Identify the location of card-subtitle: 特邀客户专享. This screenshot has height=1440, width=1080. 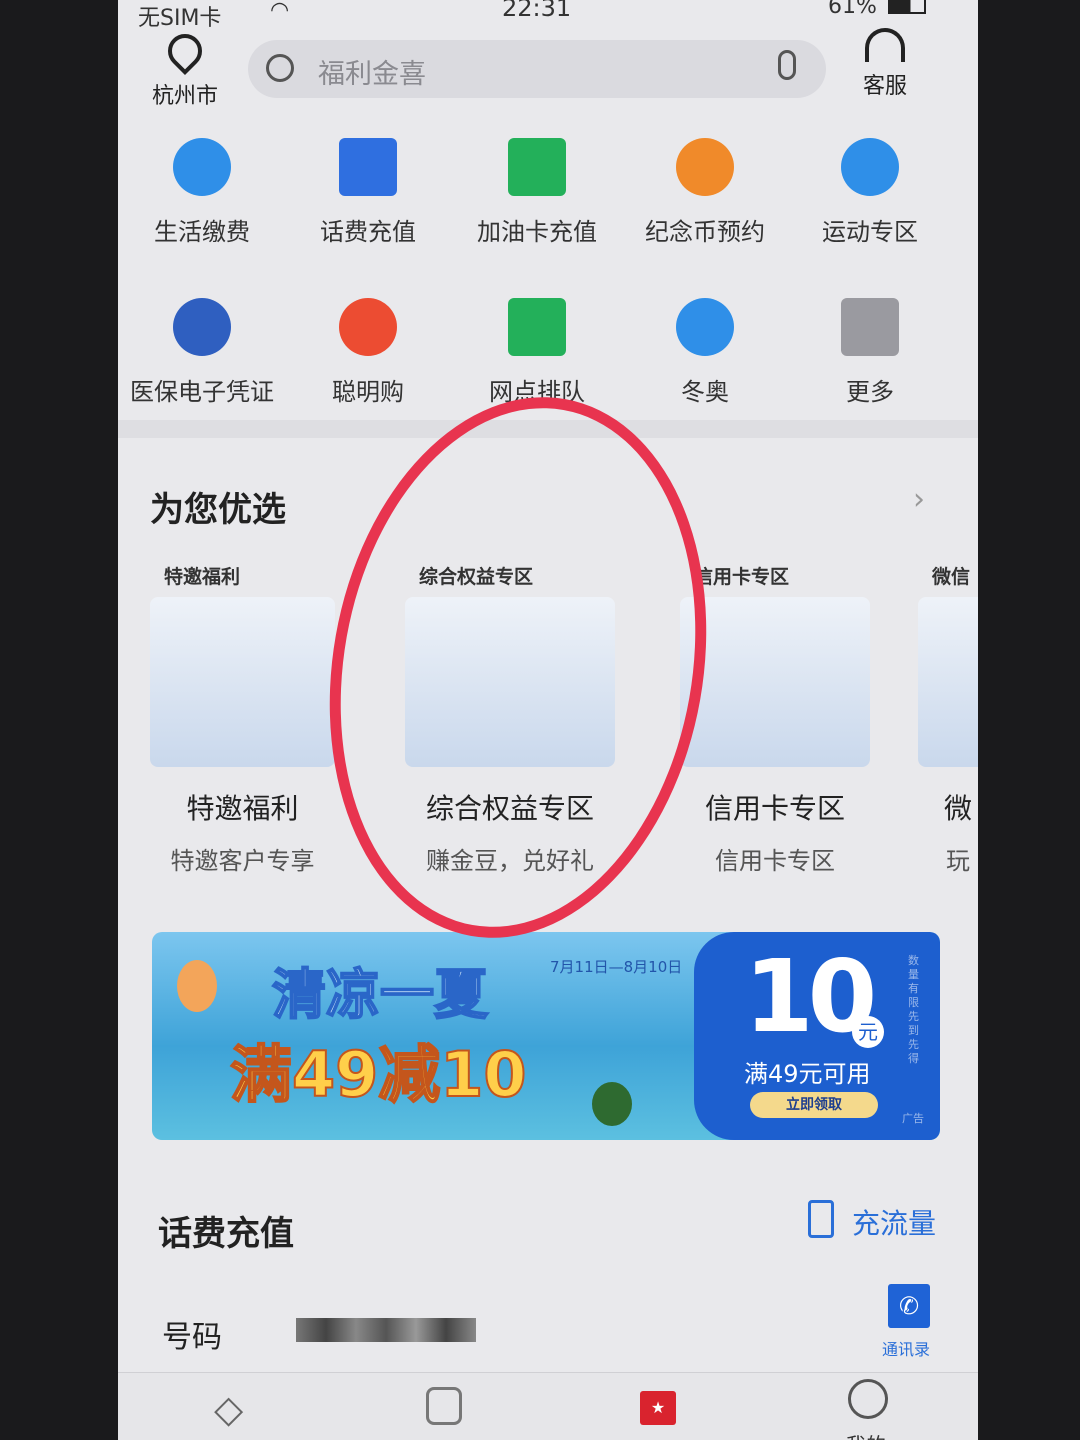
(242, 861).